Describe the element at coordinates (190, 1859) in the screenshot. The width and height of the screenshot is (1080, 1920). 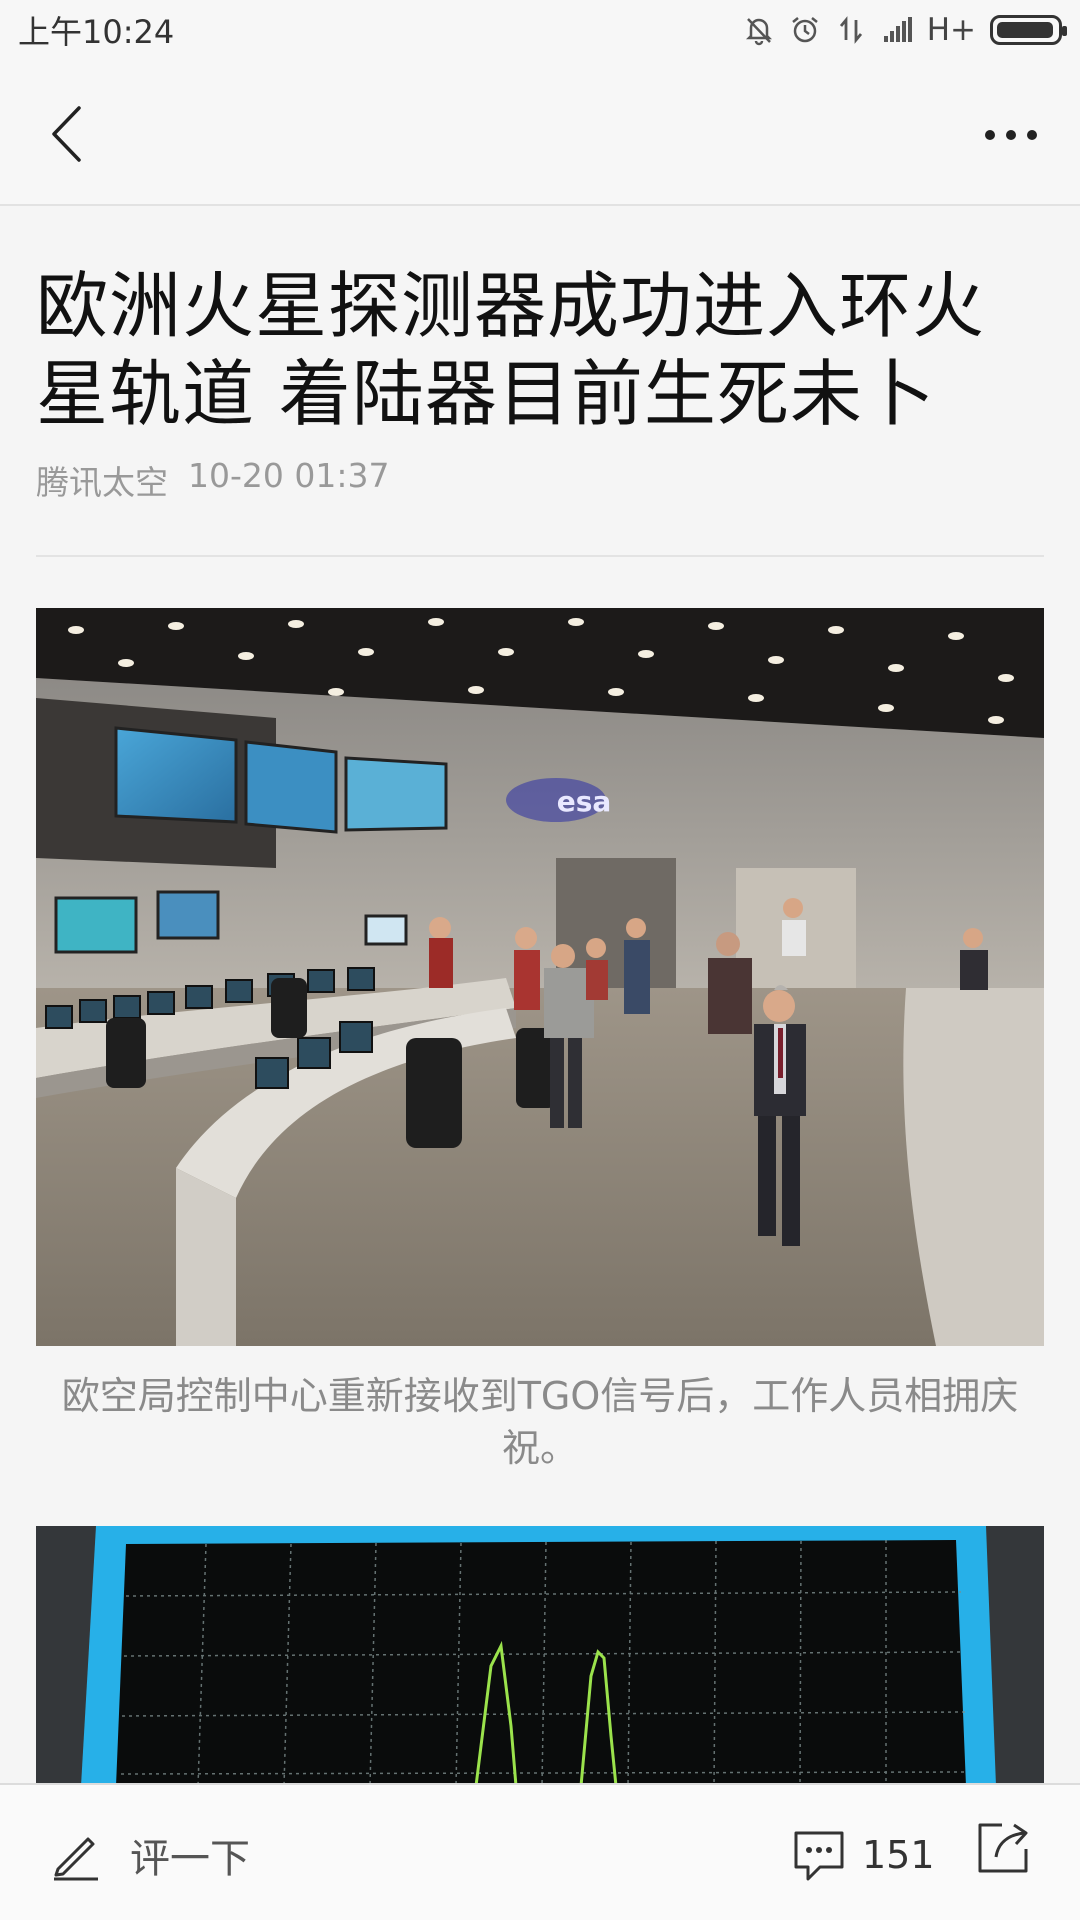
I see `comment-placeholder: 评一下` at that location.